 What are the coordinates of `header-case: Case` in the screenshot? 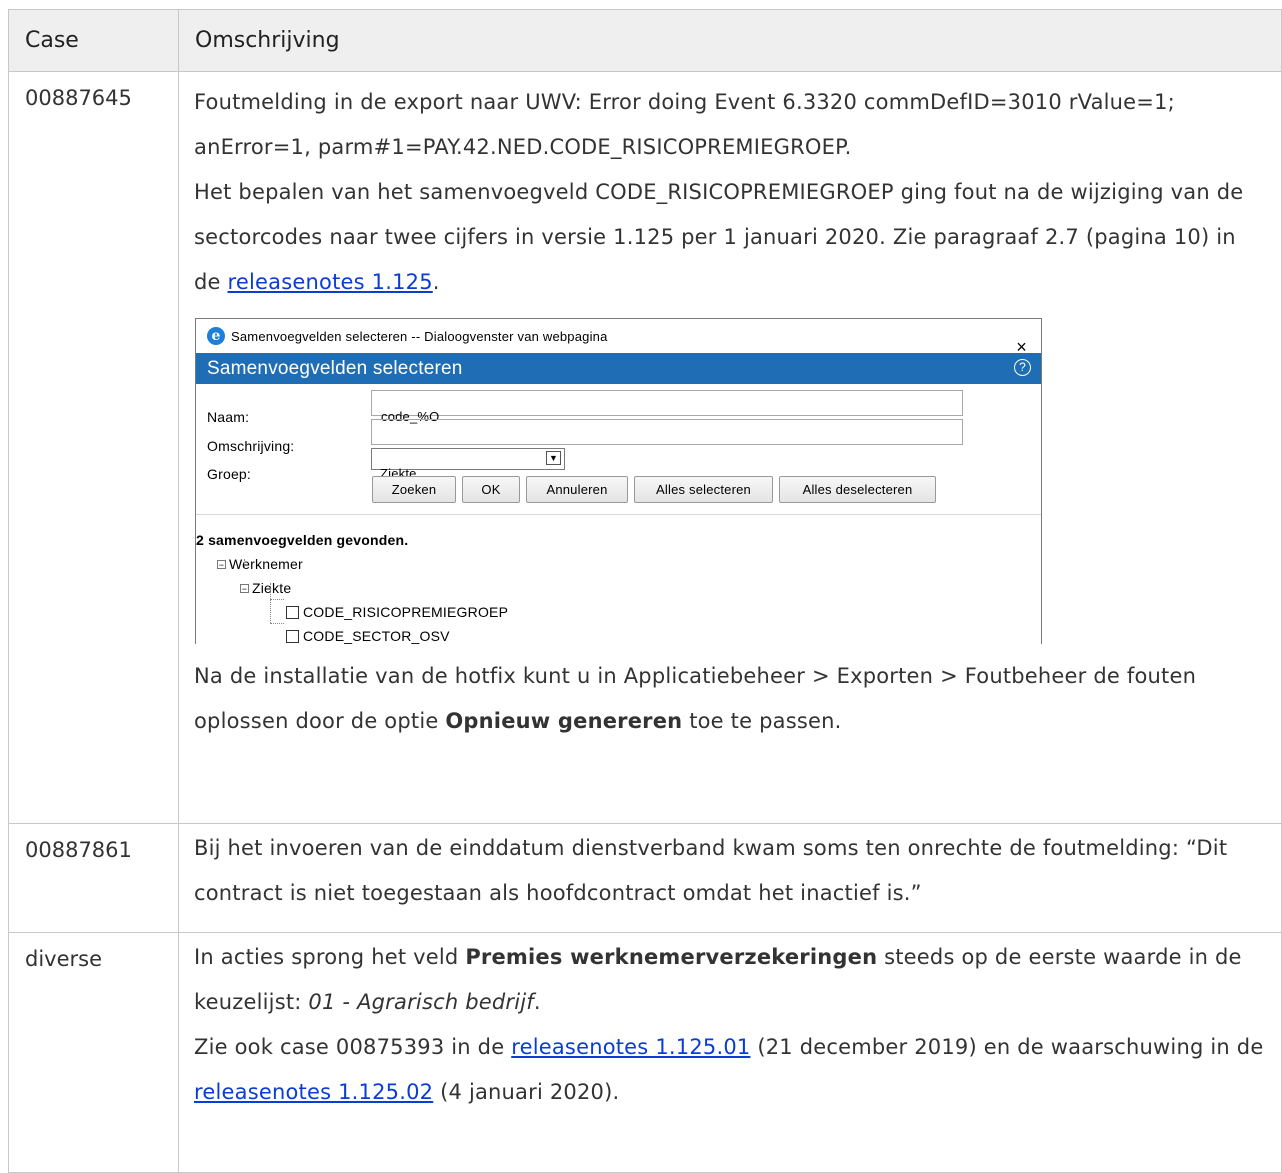 It's located at (93, 40).